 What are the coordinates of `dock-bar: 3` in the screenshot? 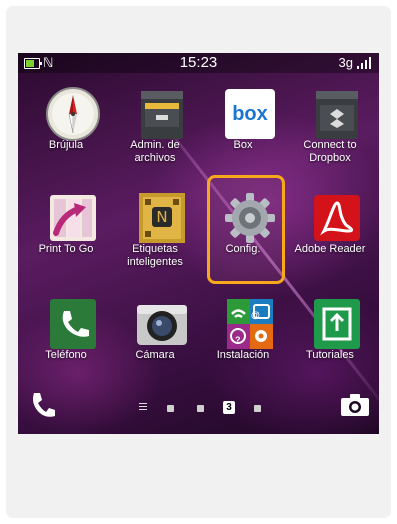 It's located at (198, 403).